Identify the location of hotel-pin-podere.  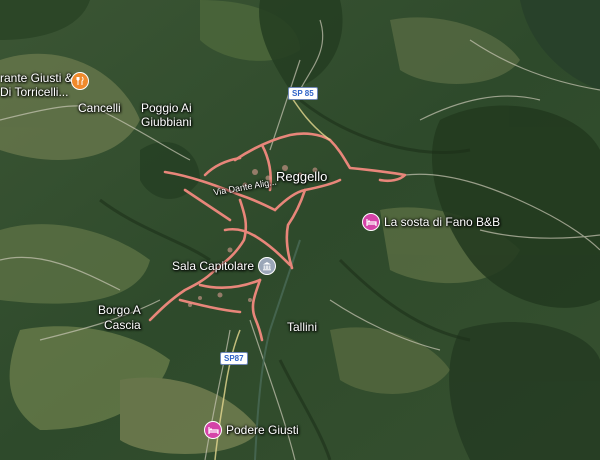
(213, 430).